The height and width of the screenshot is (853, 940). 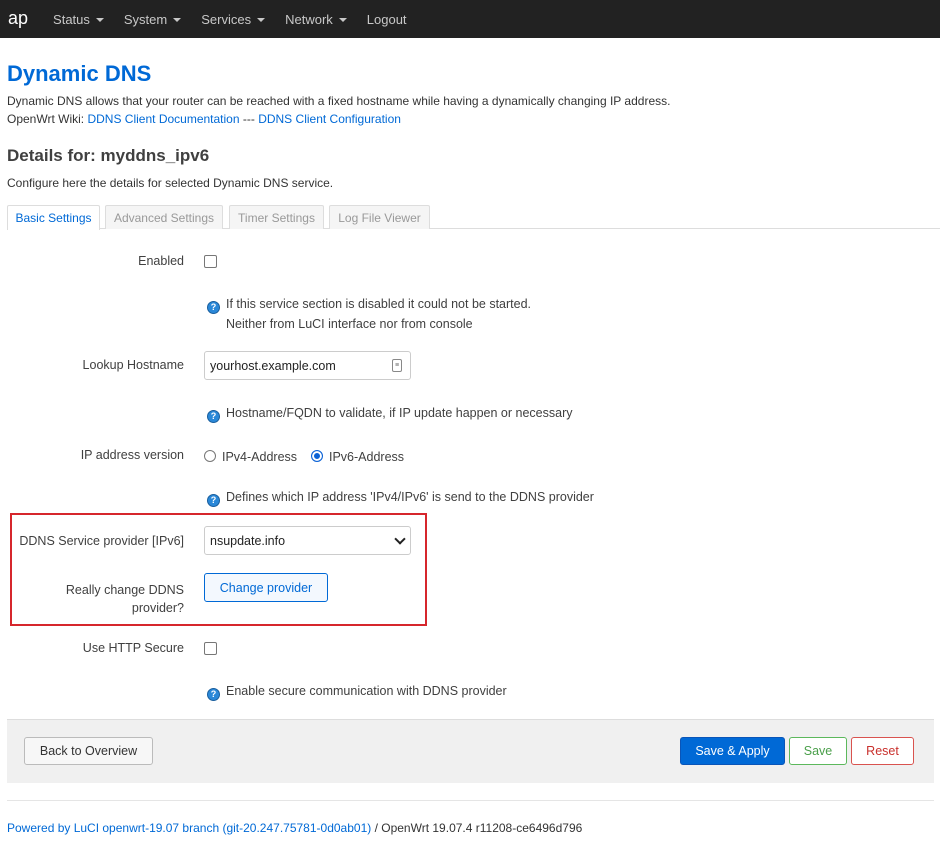 I want to click on tab-timer-settings: Timer Settings, so click(x=276, y=217).